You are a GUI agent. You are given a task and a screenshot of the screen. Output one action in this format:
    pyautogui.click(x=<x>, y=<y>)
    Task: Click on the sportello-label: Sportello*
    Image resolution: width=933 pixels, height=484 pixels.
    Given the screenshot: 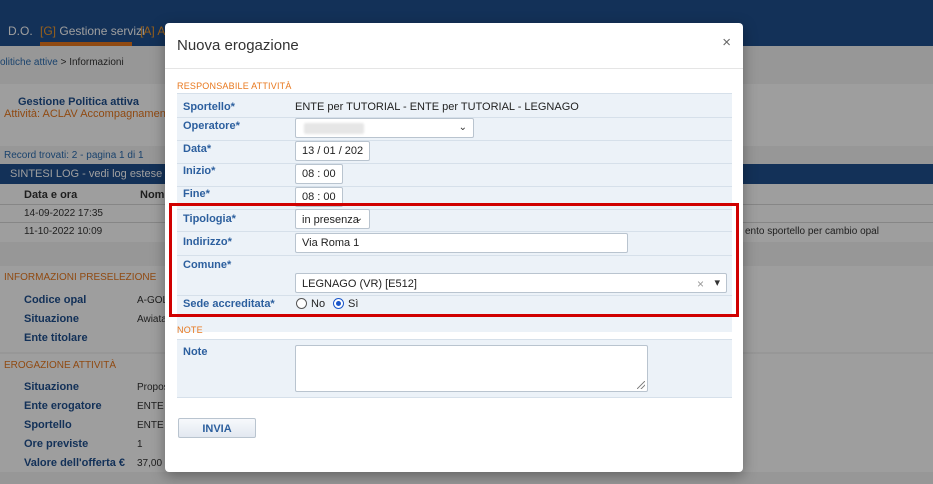 What is the action you would take?
    pyautogui.click(x=209, y=107)
    